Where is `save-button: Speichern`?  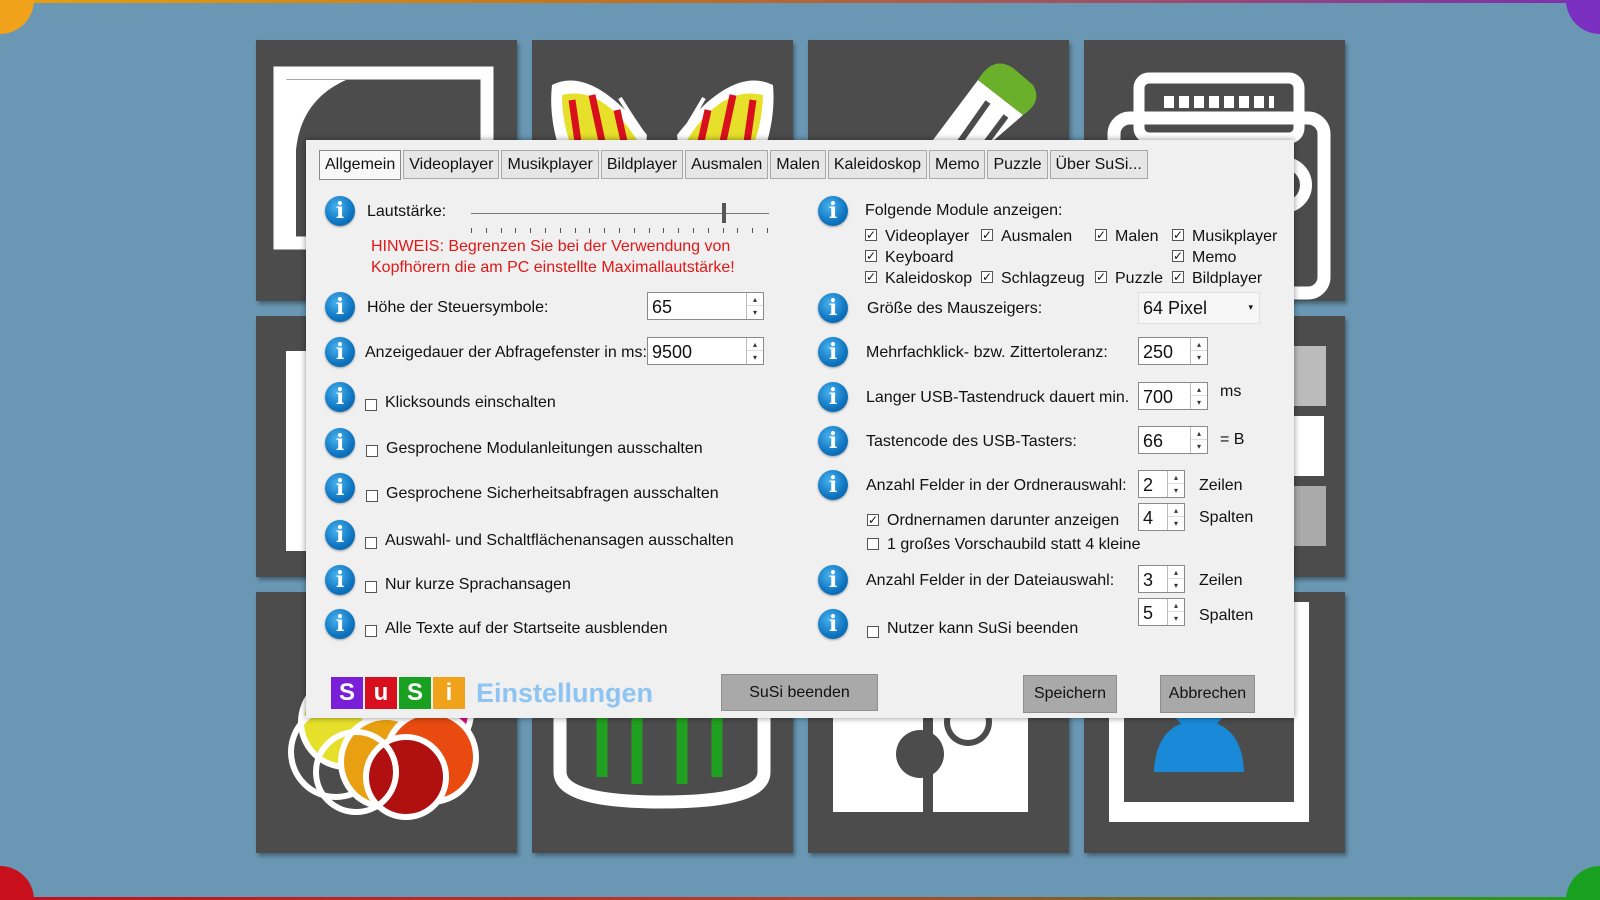 save-button: Speichern is located at coordinates (1070, 694).